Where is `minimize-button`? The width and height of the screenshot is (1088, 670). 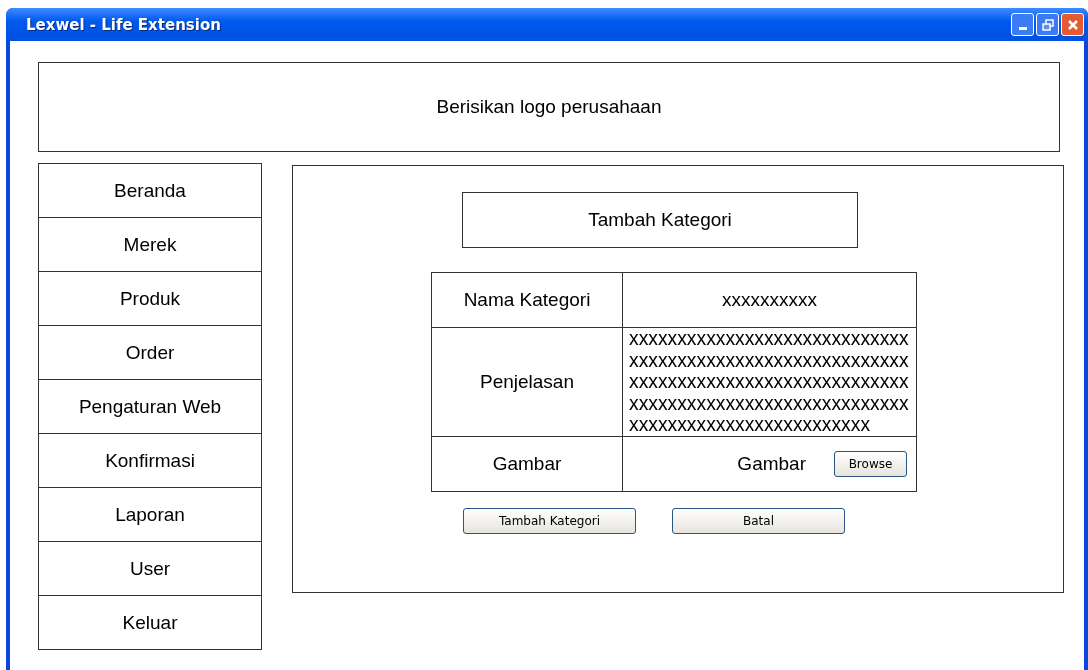
minimize-button is located at coordinates (1022, 24).